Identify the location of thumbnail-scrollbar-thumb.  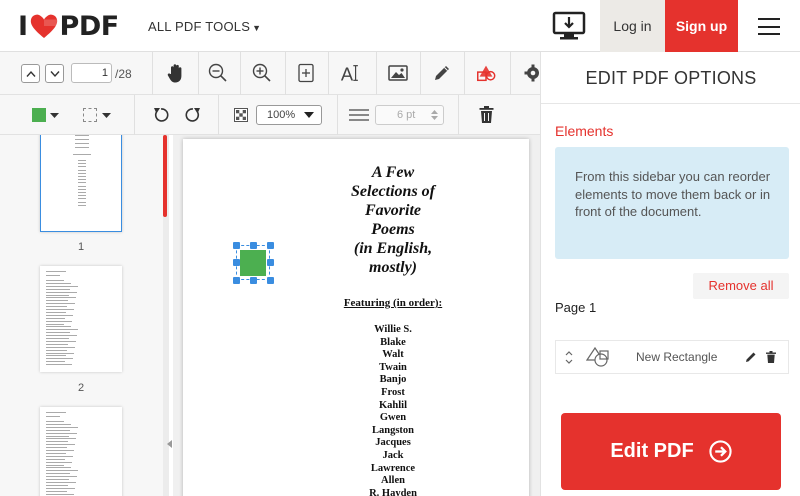
(165, 176).